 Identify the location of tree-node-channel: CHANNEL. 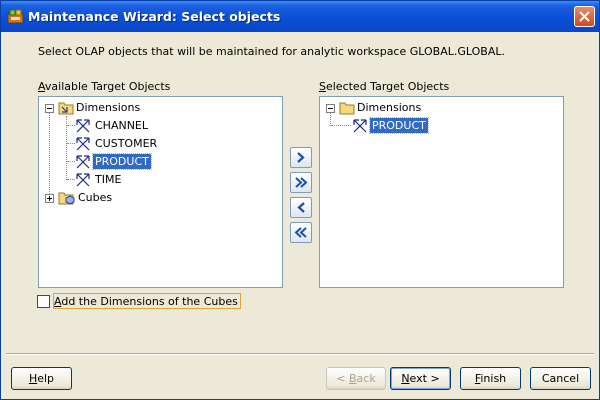
(150, 126).